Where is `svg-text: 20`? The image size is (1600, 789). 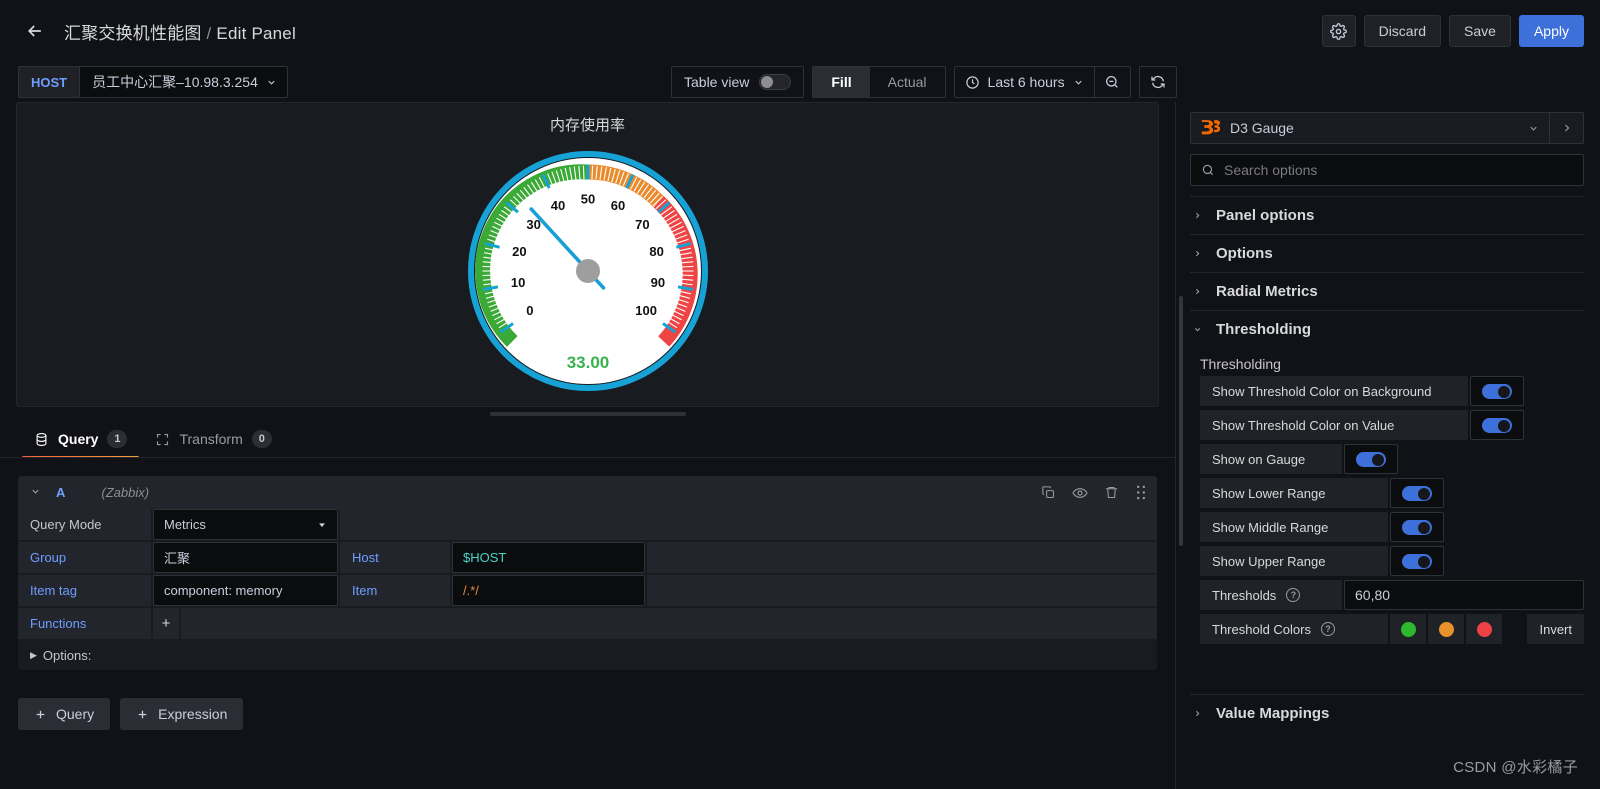 svg-text: 20 is located at coordinates (519, 251).